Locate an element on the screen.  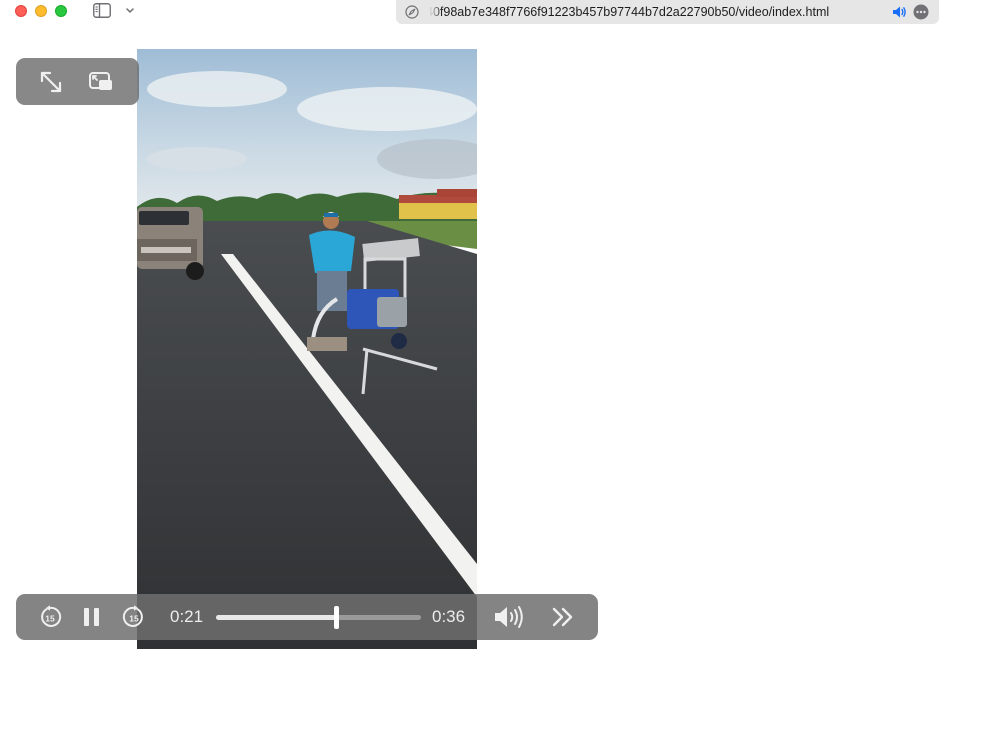
chevron-down-icon is located at coordinates (130, 10).